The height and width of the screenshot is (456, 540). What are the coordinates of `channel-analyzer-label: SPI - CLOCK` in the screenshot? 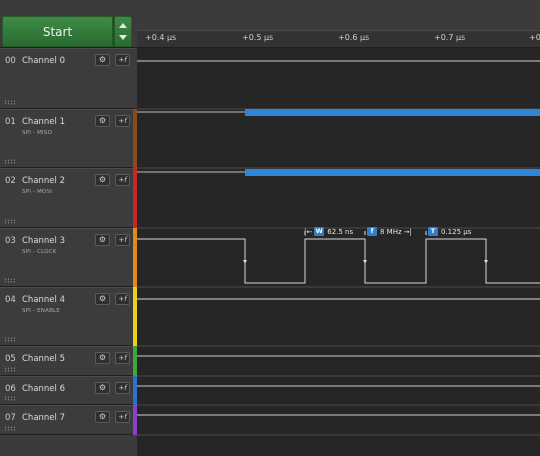 It's located at (39, 252).